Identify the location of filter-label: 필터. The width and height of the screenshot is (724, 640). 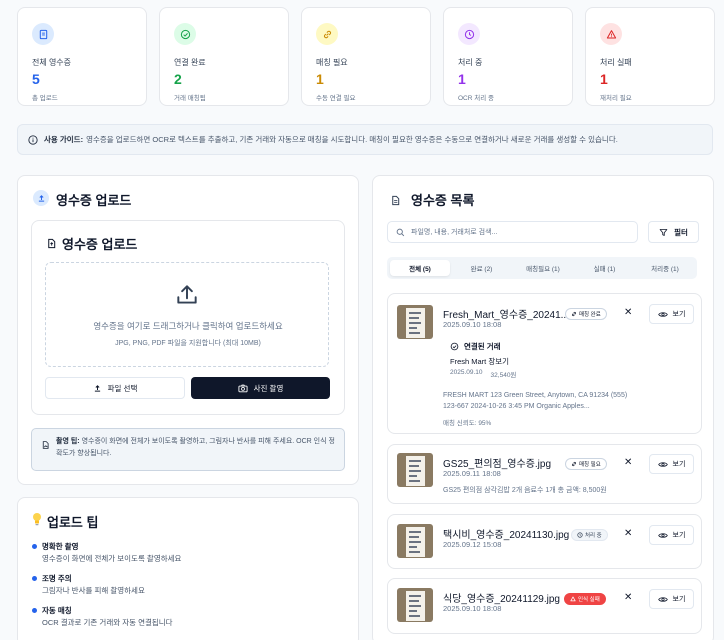
(681, 232).